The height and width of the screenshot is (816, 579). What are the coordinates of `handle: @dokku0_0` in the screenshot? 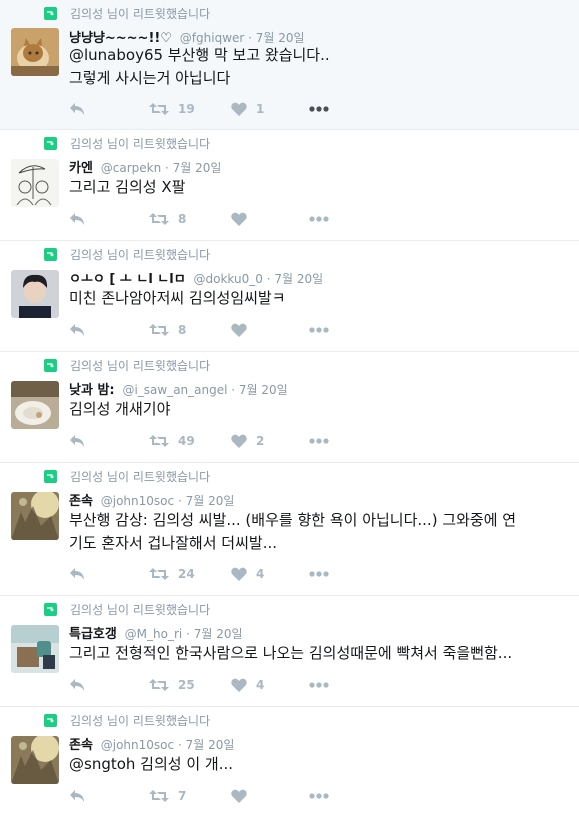 It's located at (228, 279).